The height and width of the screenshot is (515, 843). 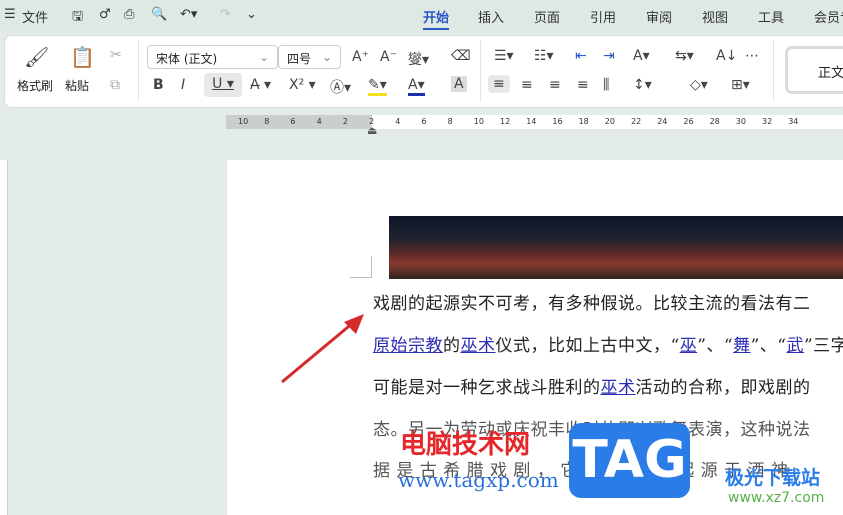 I want to click on paste-icon: 📋, so click(x=82, y=57).